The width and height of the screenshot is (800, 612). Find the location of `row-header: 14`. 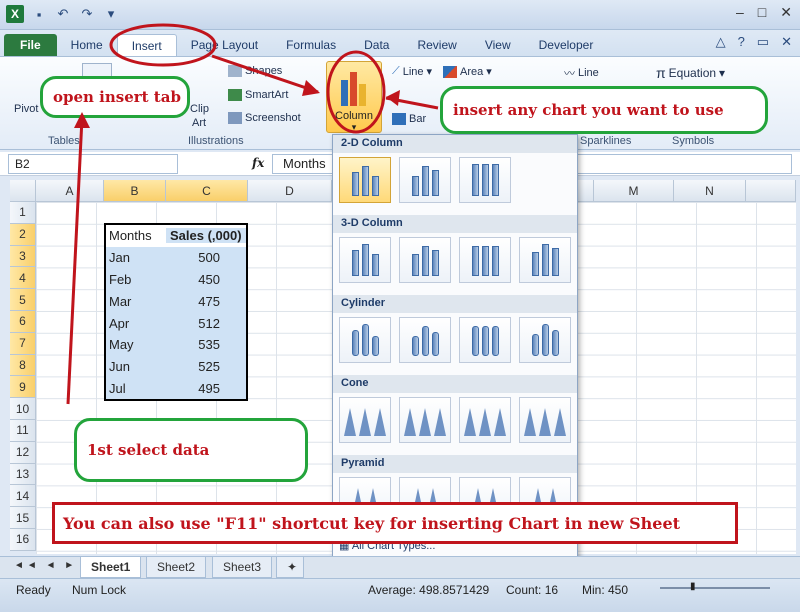

row-header: 14 is located at coordinates (23, 496).